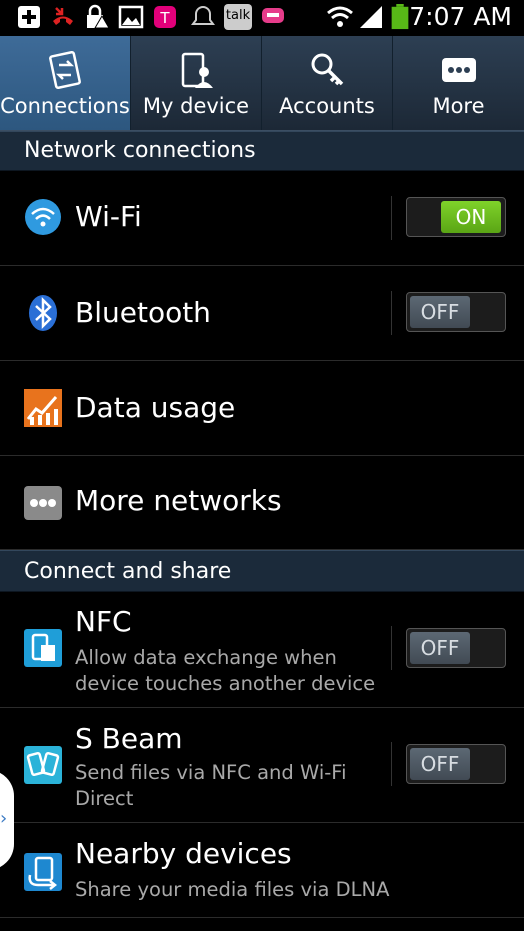 The width and height of the screenshot is (524, 931). I want to click on bell-icon, so click(203, 15).